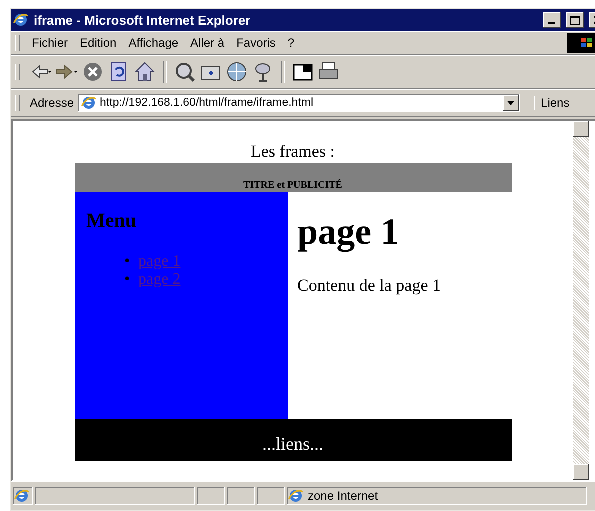  Describe the element at coordinates (93, 72) in the screenshot. I see `stop-icon` at that location.